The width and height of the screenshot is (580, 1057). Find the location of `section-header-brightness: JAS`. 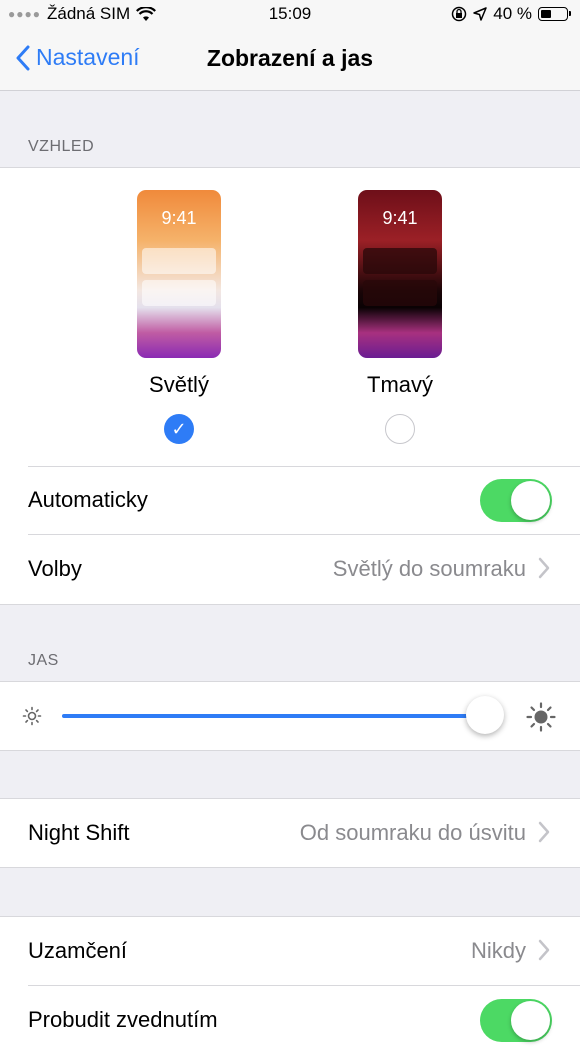

section-header-brightness: JAS is located at coordinates (43, 660).